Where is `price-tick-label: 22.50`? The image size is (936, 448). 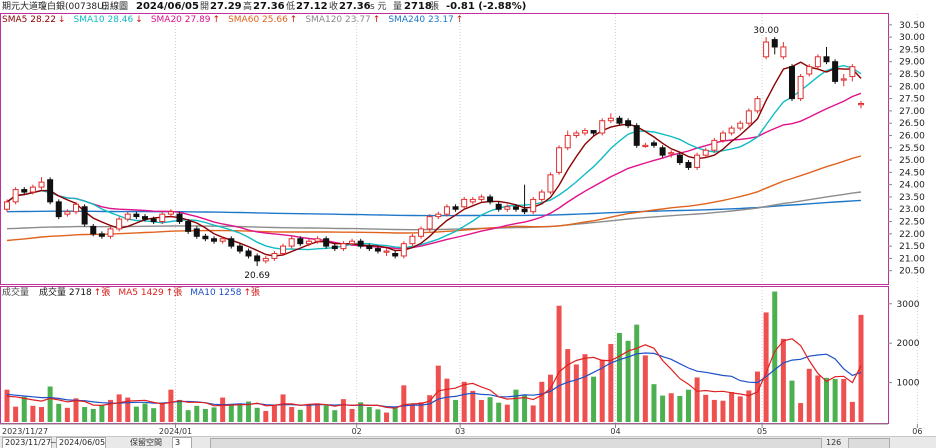 price-tick-label: 22.50 is located at coordinates (912, 223).